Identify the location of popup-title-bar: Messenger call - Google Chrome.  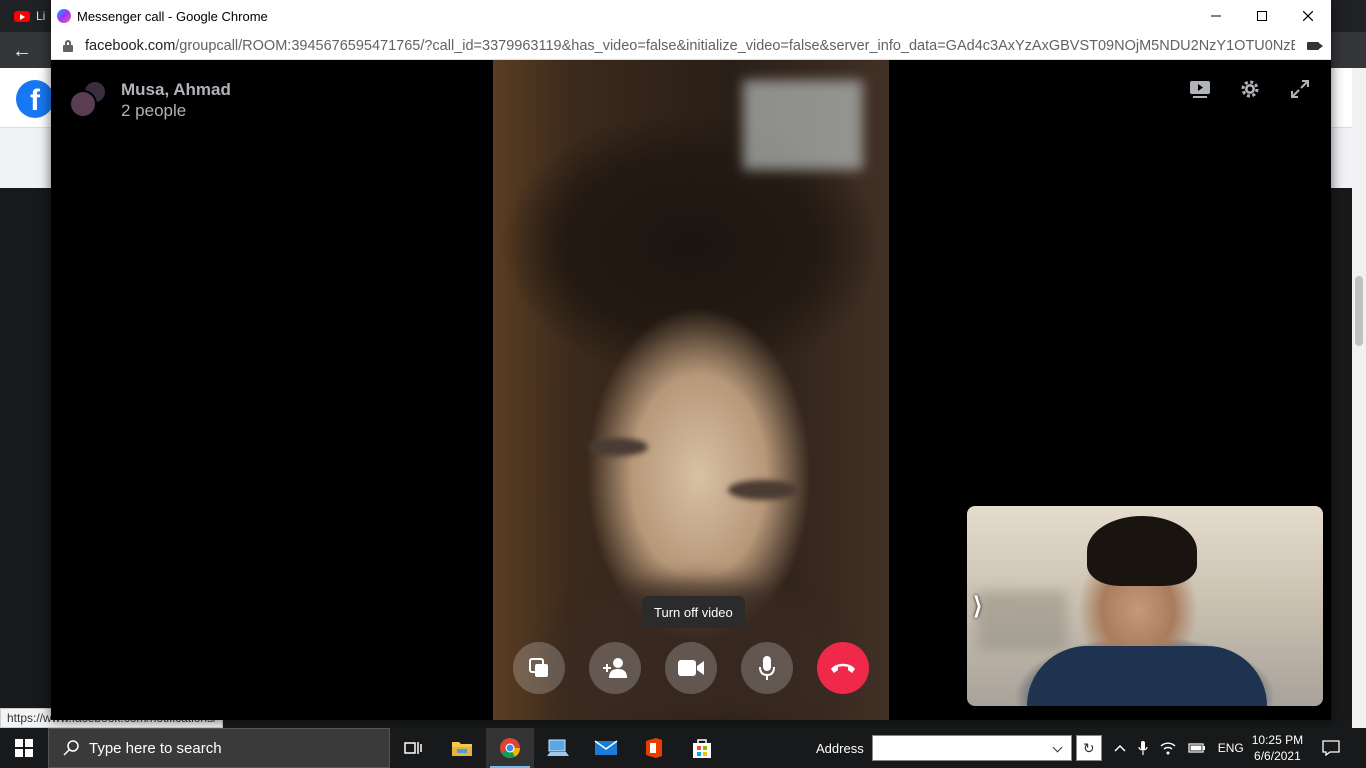
(691, 16).